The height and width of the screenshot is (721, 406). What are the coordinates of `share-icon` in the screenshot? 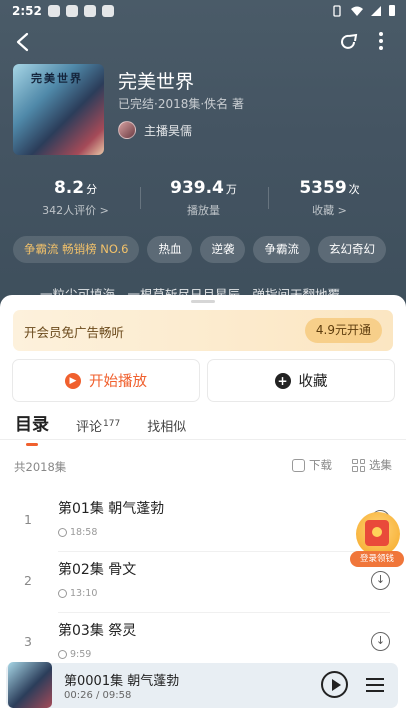 It's located at (349, 42).